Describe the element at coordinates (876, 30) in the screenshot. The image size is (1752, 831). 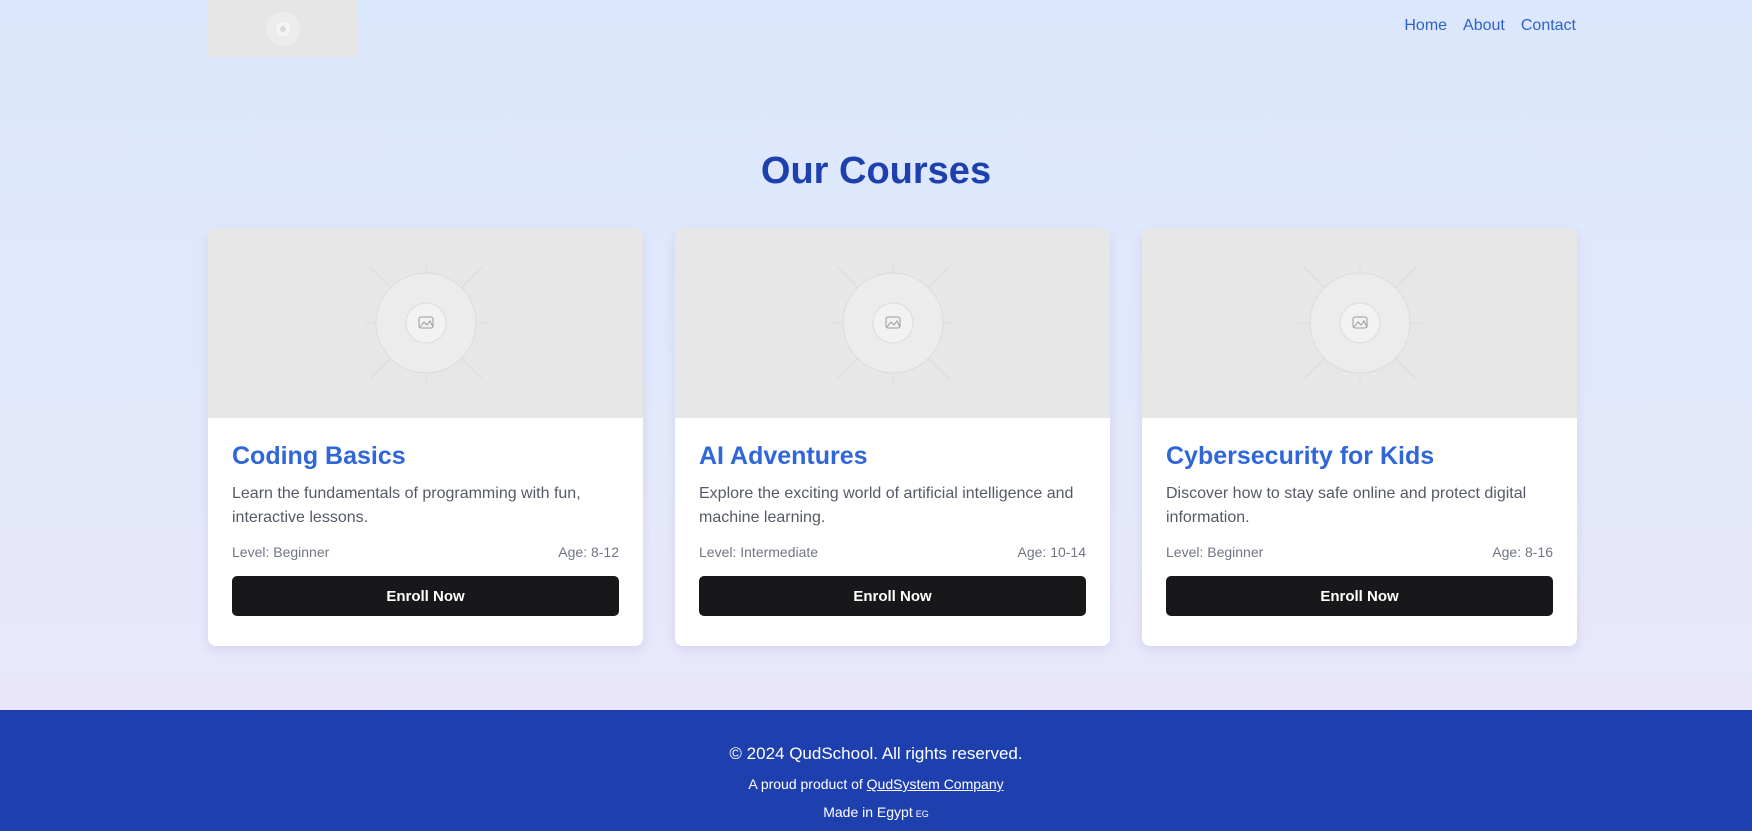
I see `site-header: Home About Contact` at that location.